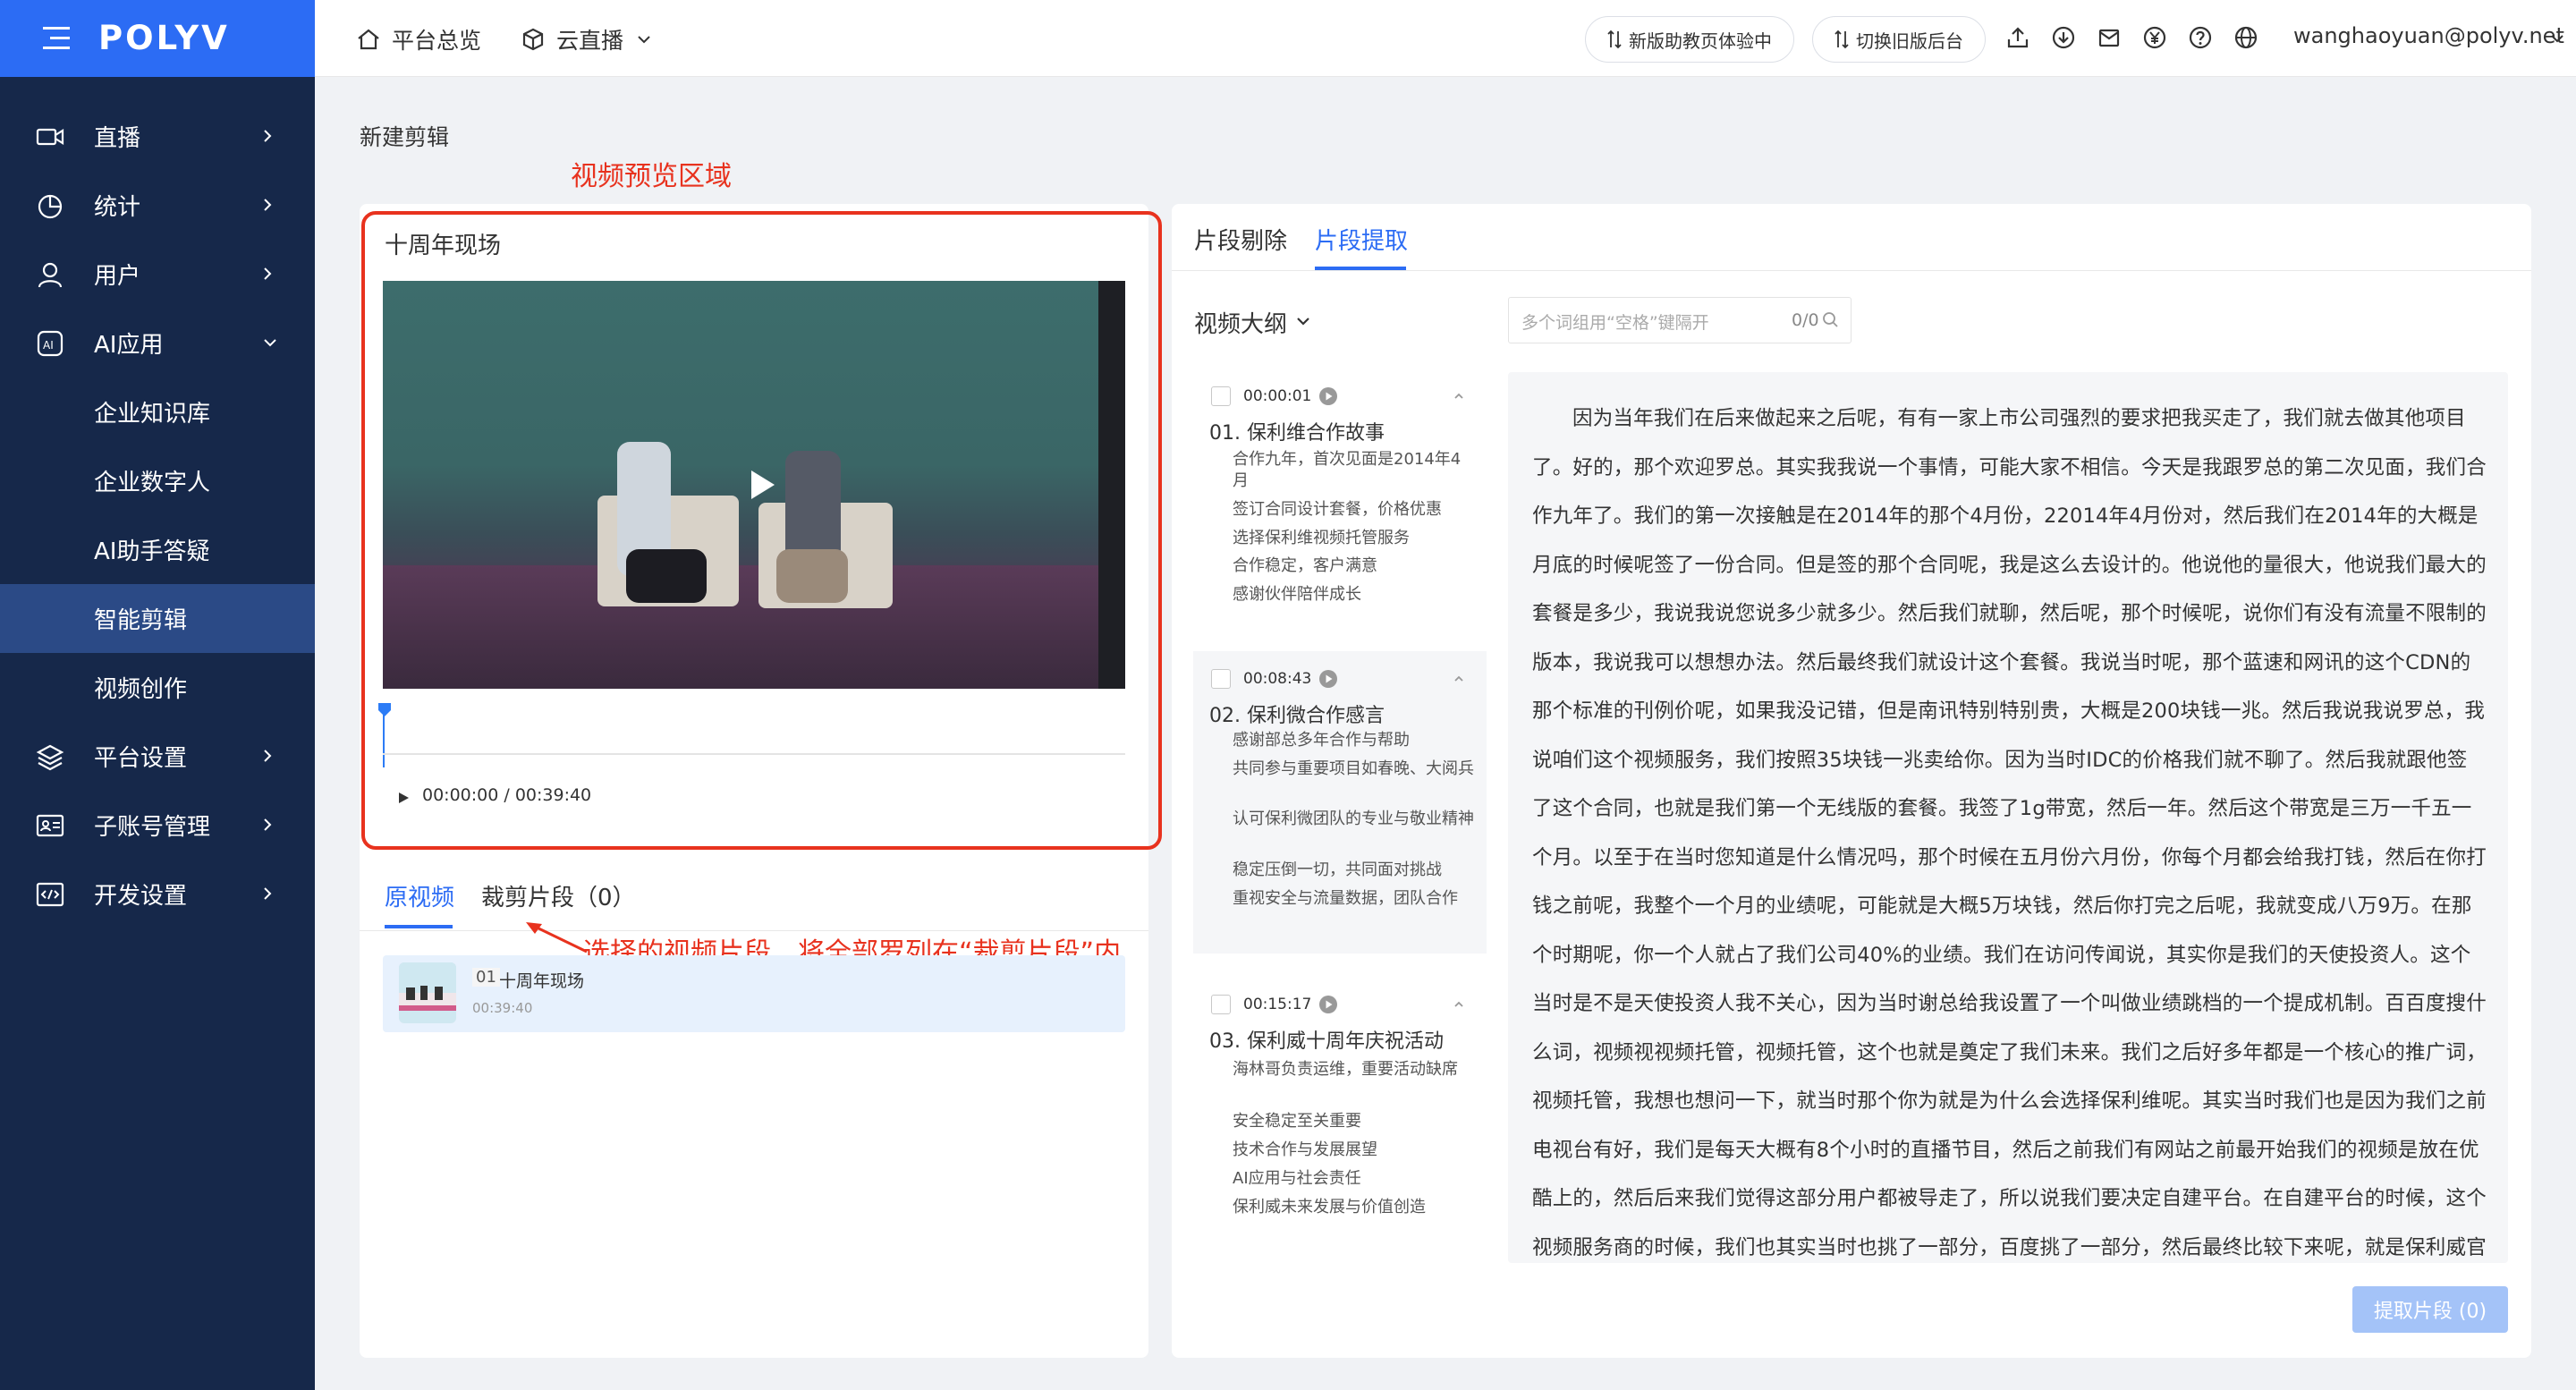  I want to click on chapter-point: AI应用与社会责任, so click(1297, 1178).